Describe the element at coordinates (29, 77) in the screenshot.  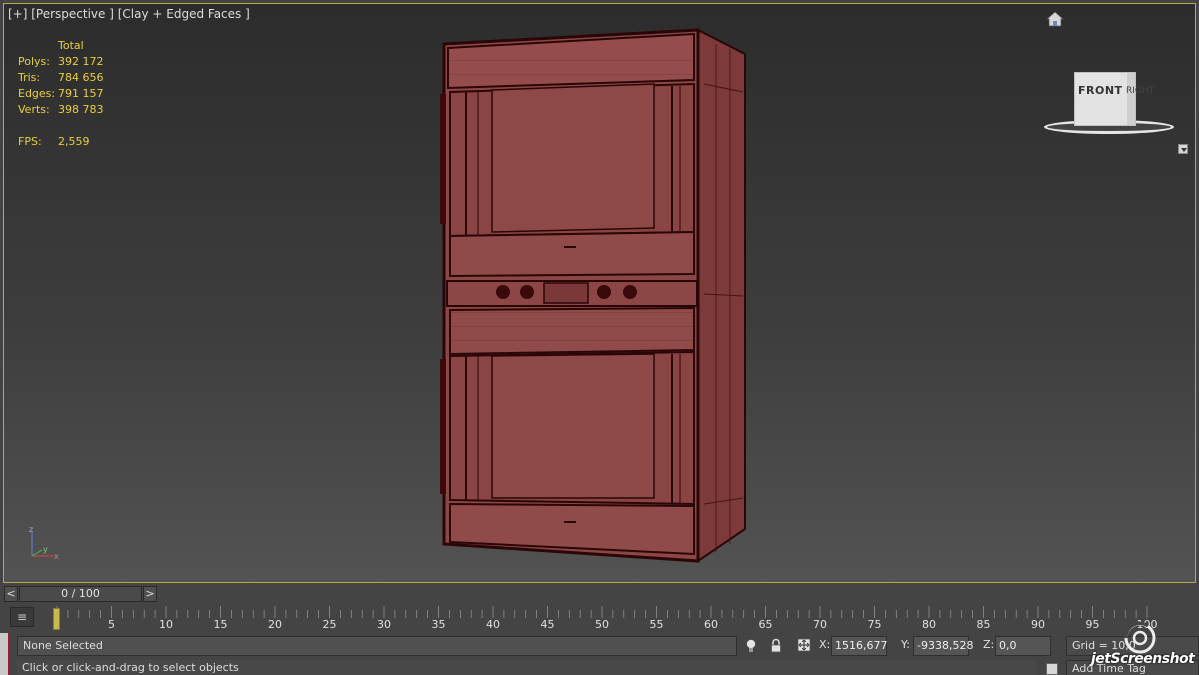
I see `stat-label: Tris:` at that location.